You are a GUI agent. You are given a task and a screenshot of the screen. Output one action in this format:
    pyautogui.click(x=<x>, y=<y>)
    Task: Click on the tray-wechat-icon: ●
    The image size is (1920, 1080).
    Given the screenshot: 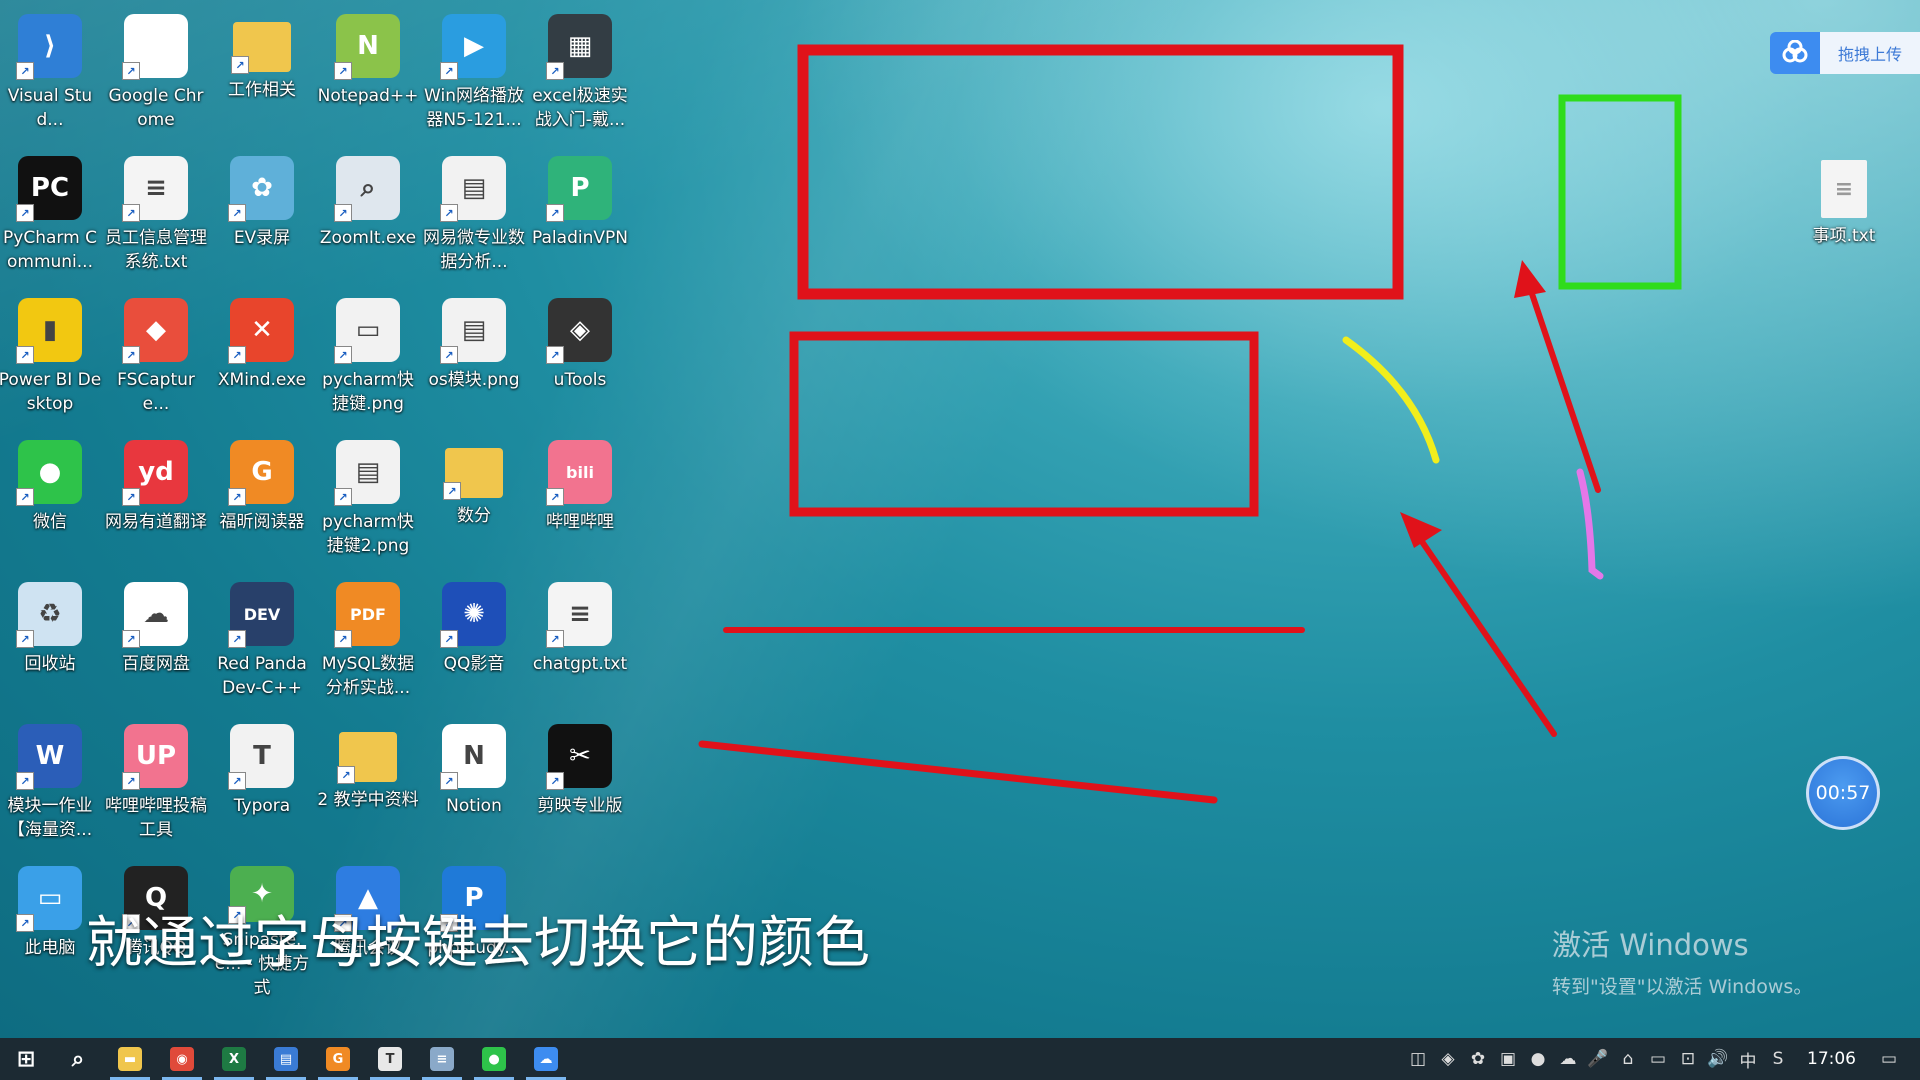 What is the action you would take?
    pyautogui.click(x=1538, y=1059)
    